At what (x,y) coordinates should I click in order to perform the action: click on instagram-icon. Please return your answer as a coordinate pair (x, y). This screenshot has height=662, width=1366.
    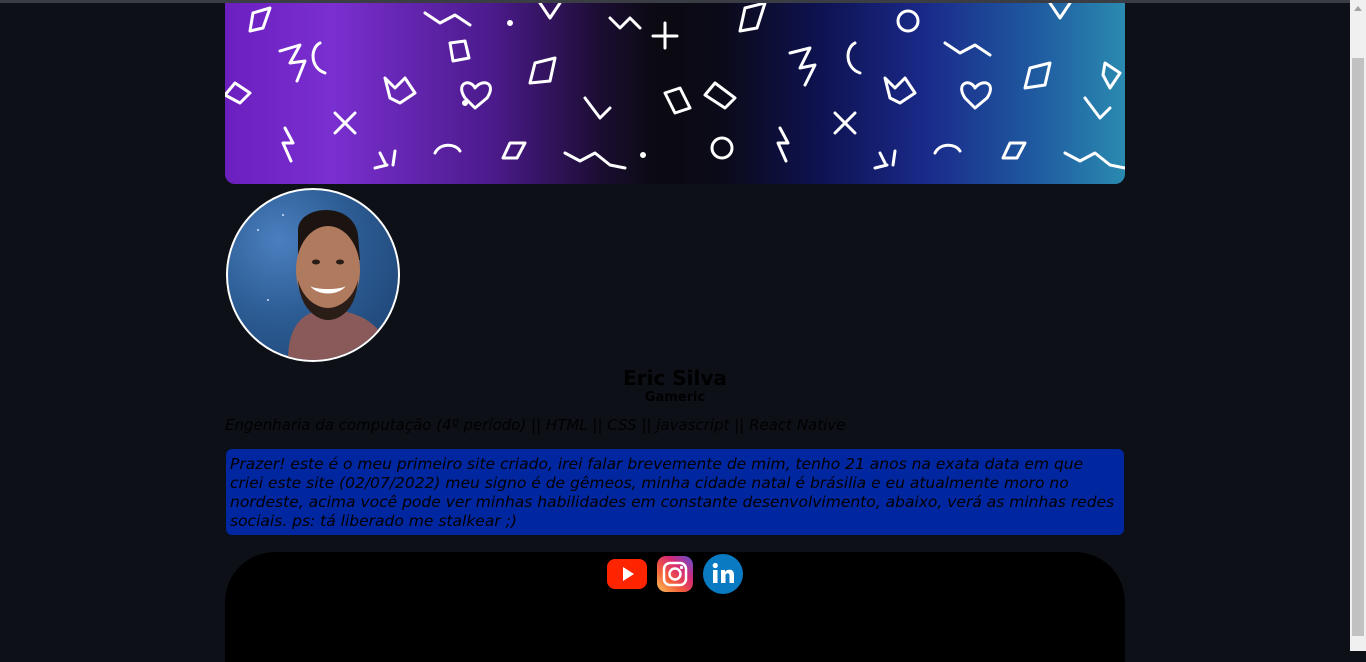
    Looking at the image, I should click on (675, 576).